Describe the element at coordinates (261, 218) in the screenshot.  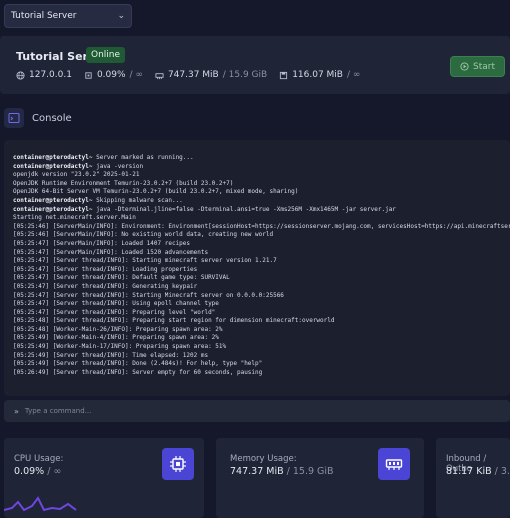
I see `console-line: Starting net.minecraft.server.Main` at that location.